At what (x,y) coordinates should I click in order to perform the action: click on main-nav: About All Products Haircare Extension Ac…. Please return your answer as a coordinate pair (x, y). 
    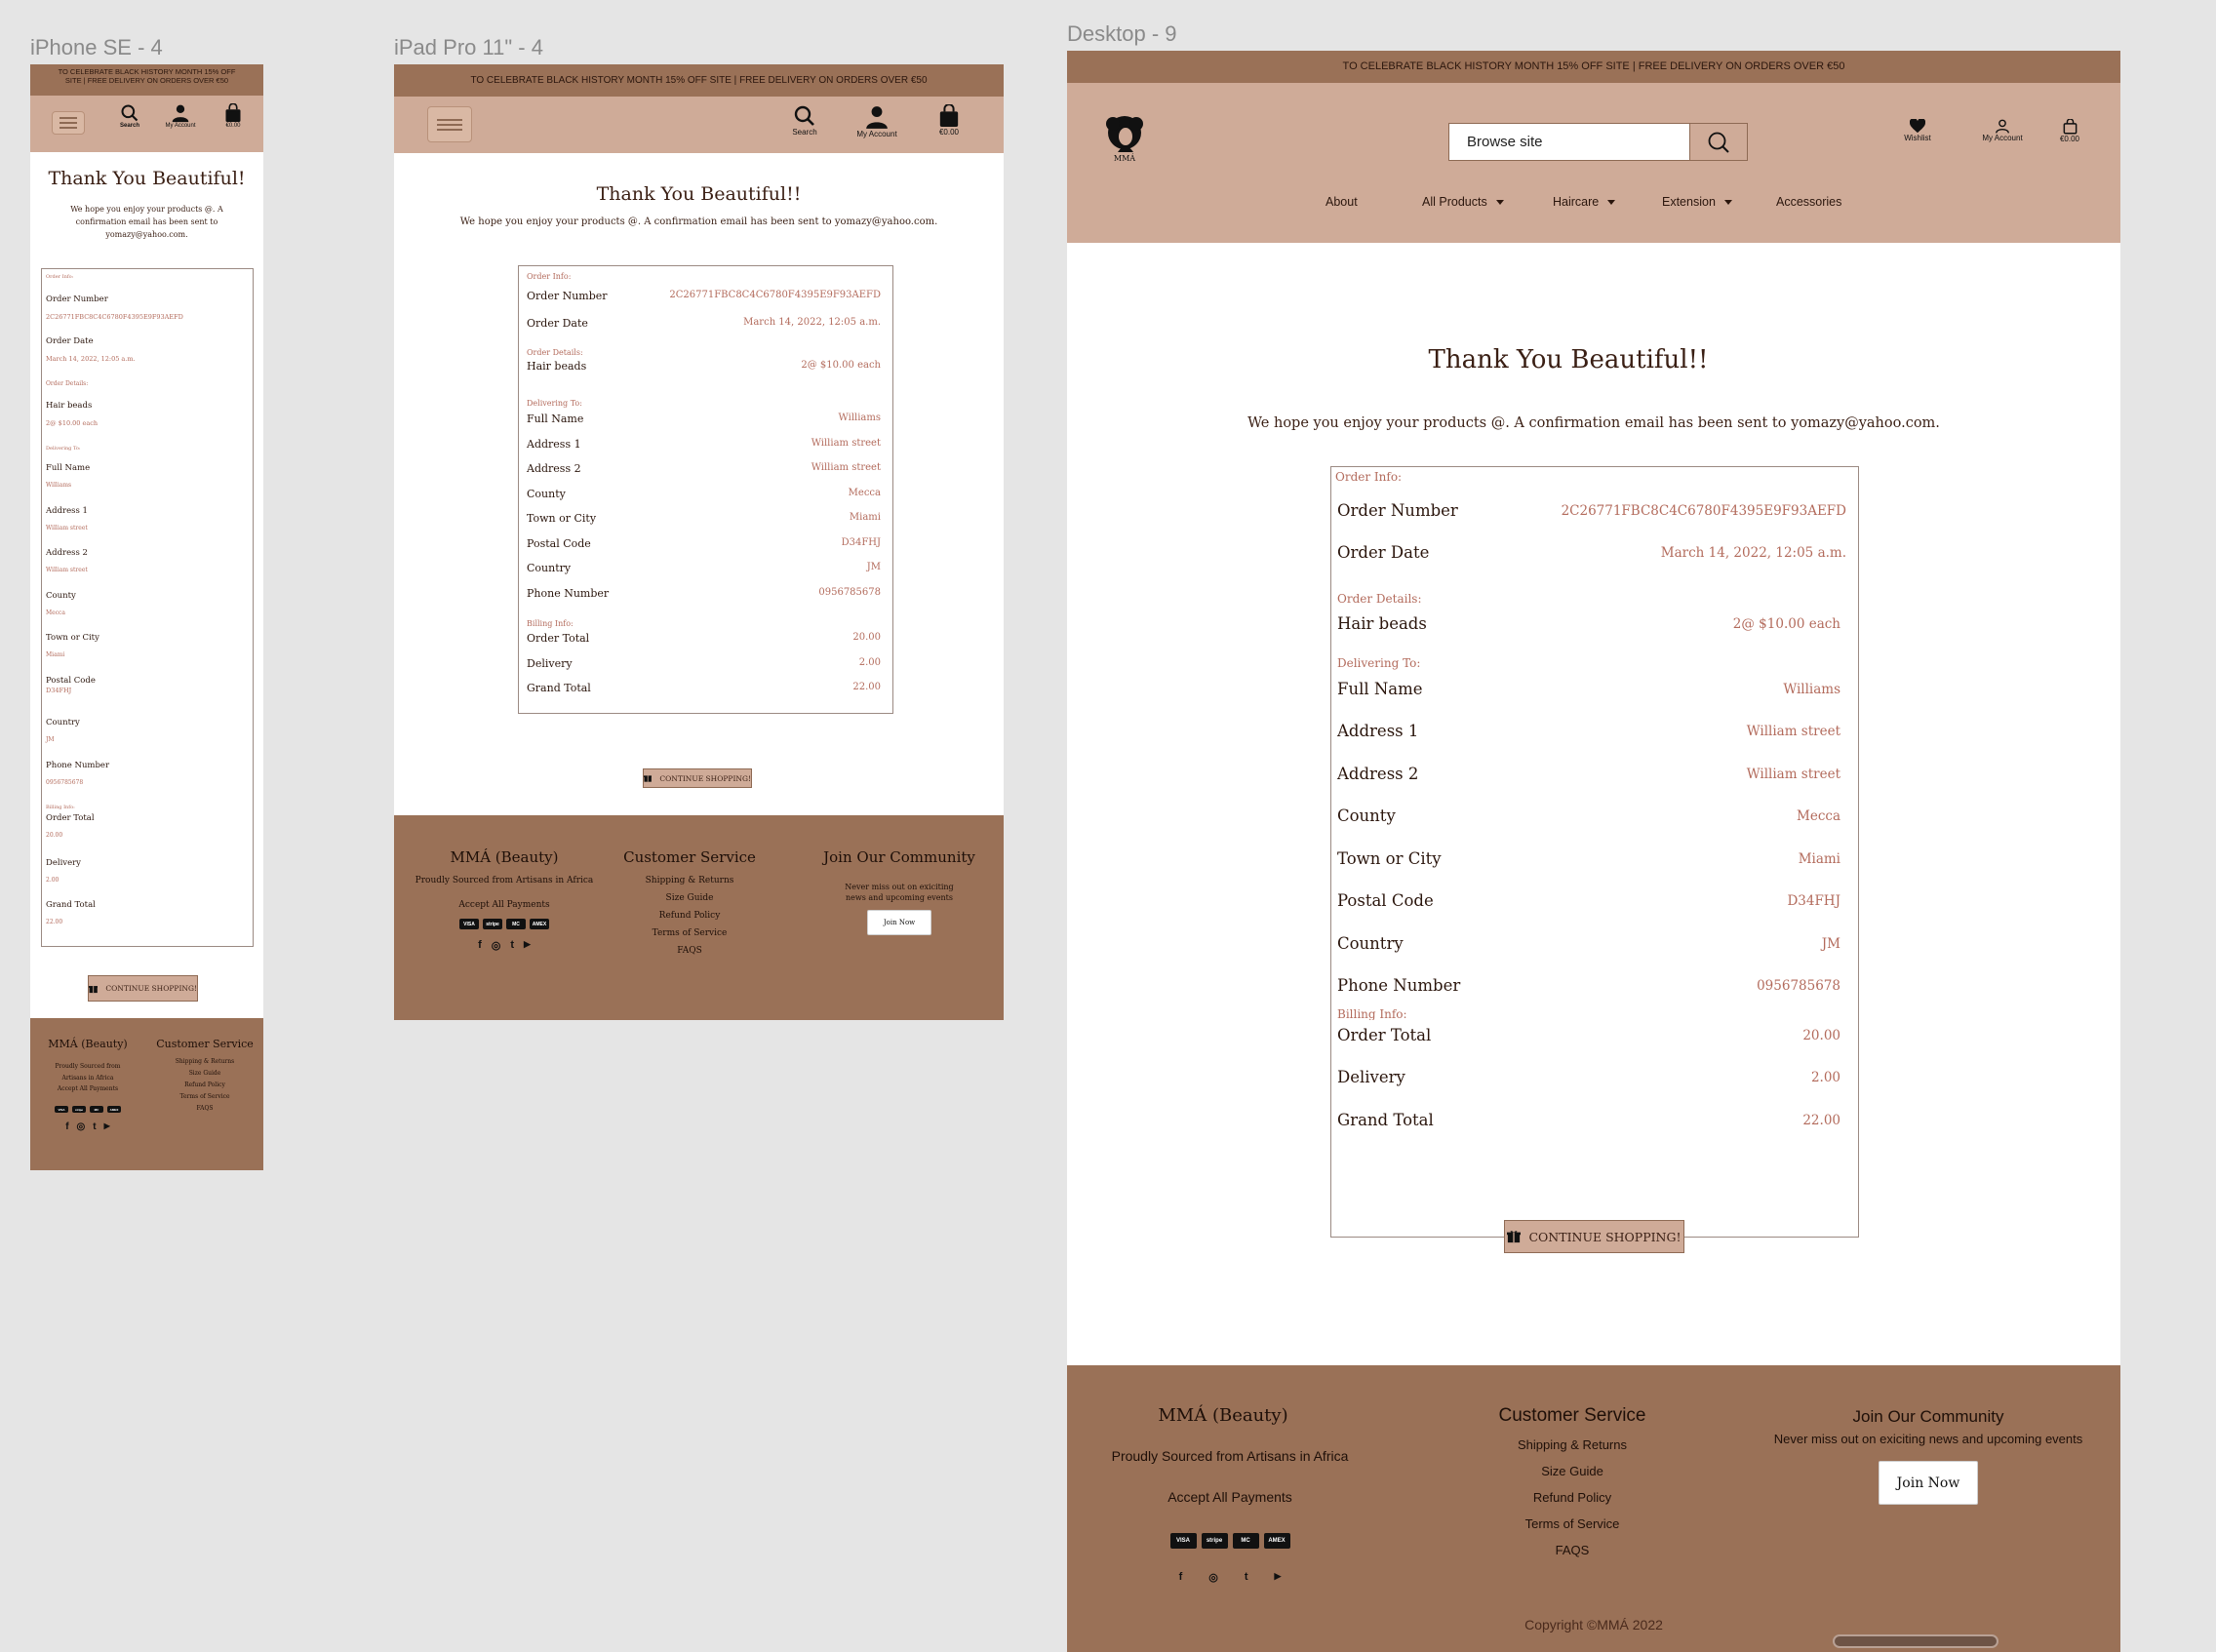
    Looking at the image, I should click on (1583, 202).